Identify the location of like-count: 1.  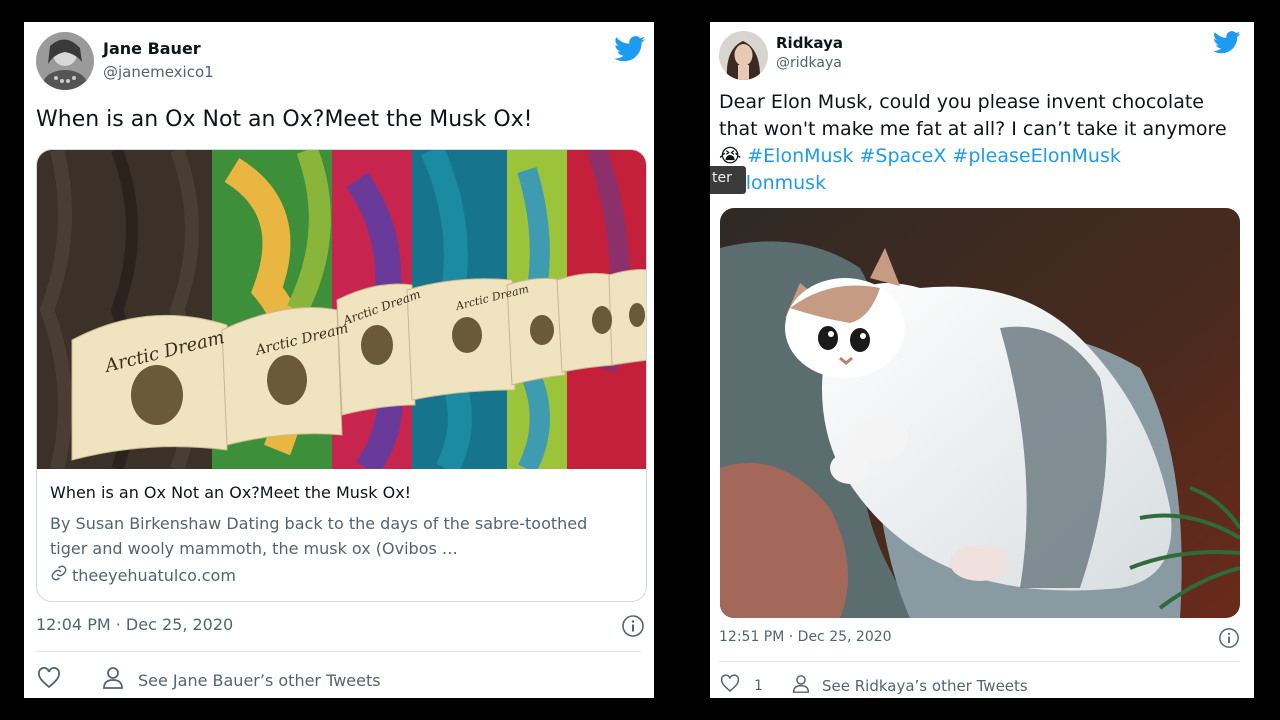
(758, 685).